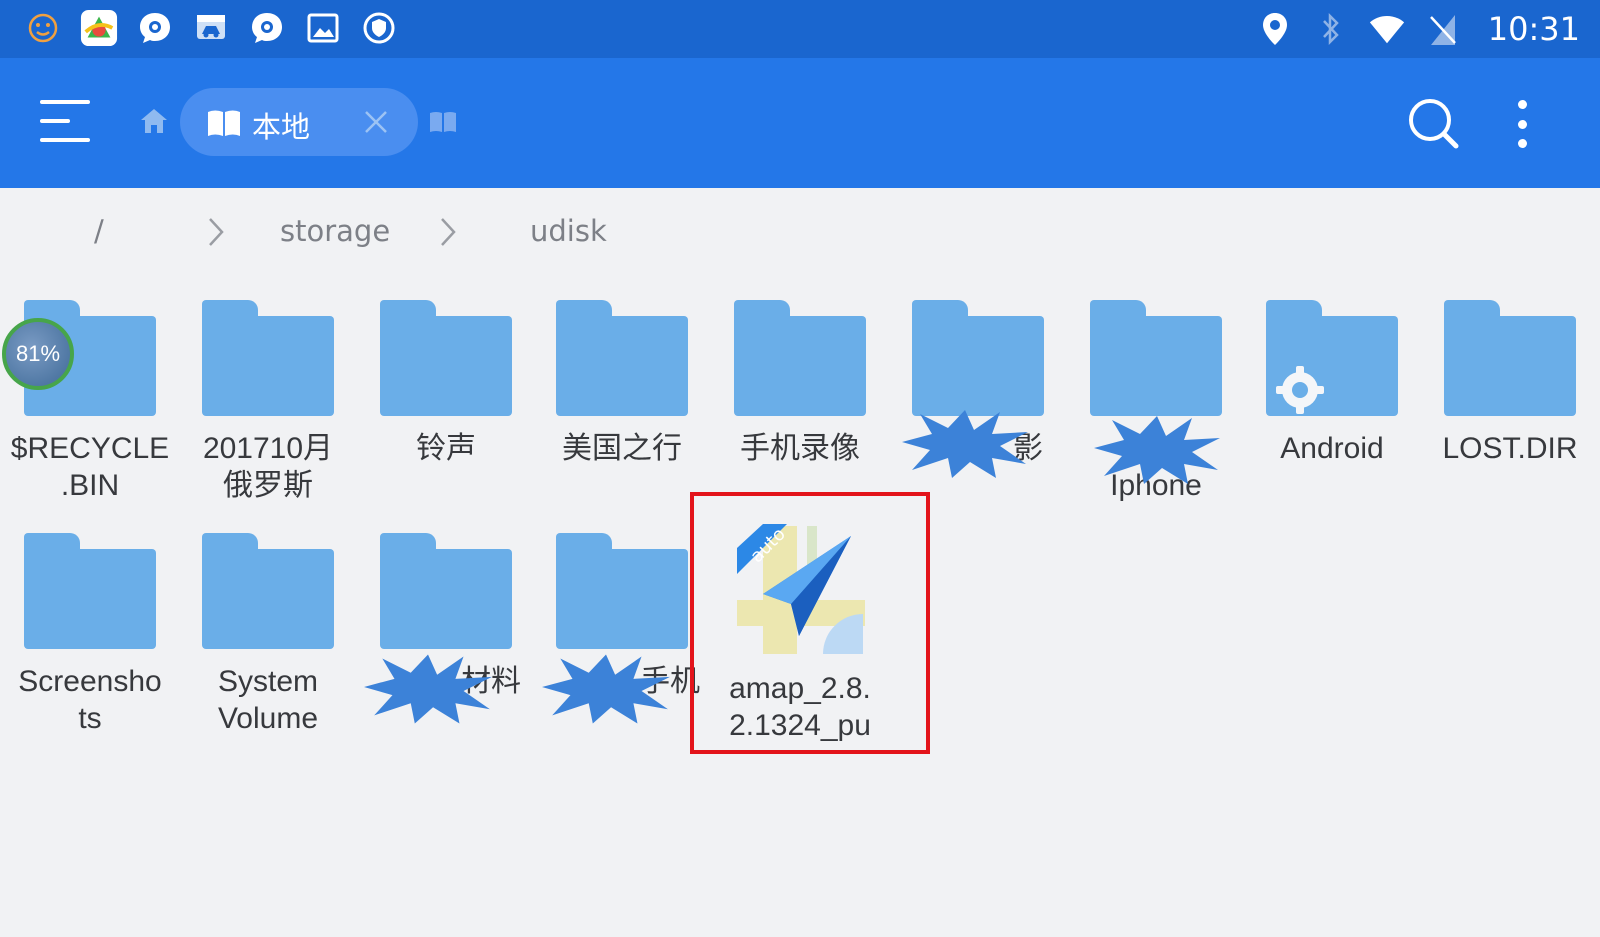 Image resolution: width=1600 pixels, height=937 pixels. I want to click on app-bar: 本地, so click(800, 123).